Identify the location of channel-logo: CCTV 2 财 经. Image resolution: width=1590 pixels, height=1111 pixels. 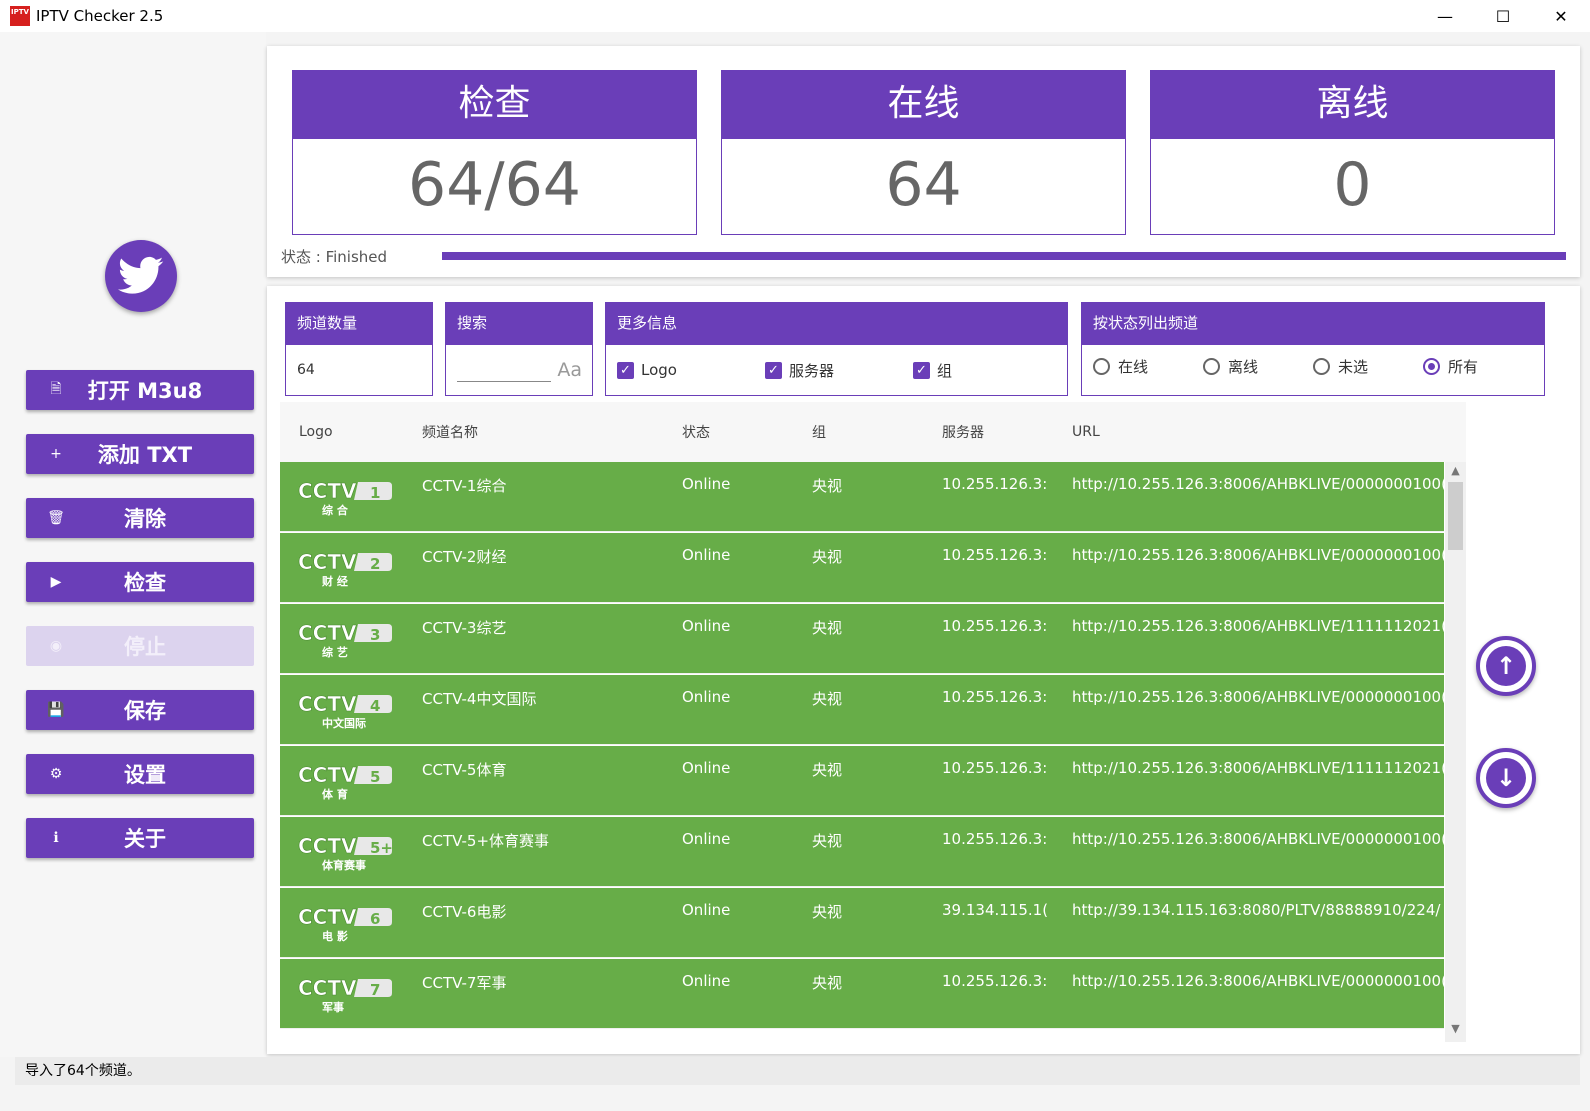
(345, 569).